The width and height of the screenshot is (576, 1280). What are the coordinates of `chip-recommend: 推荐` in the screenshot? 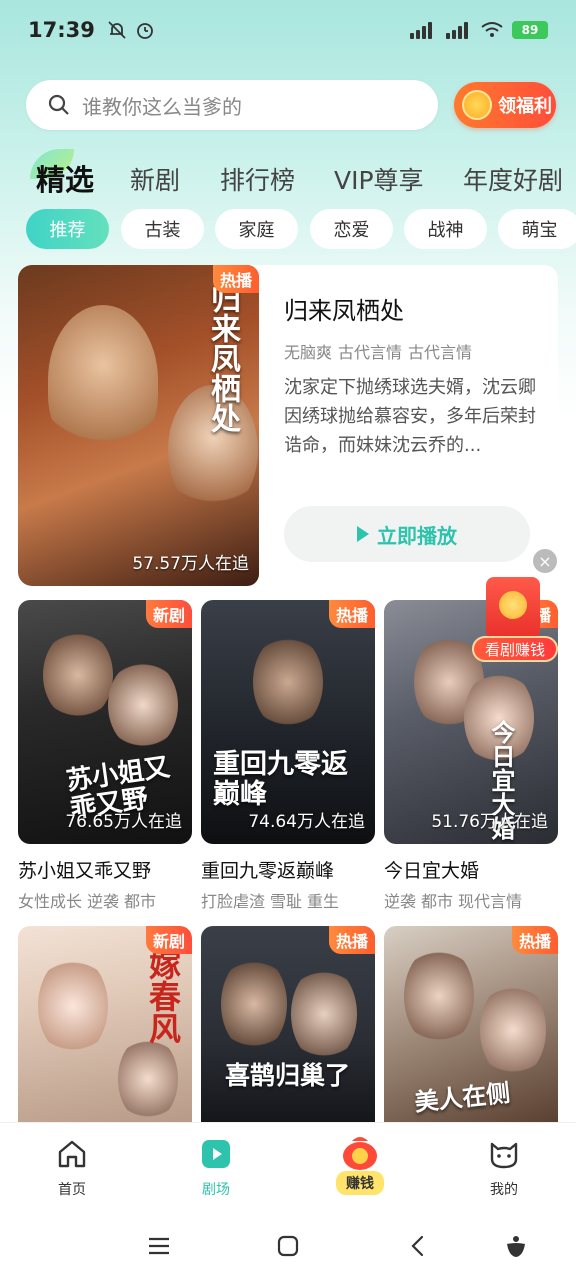 It's located at (67, 229).